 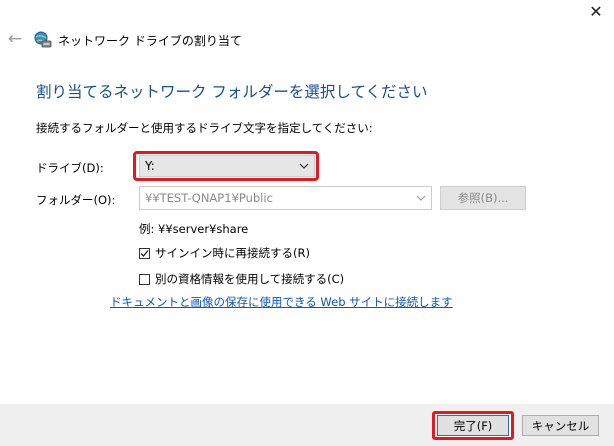 What do you see at coordinates (209, 198) in the screenshot?
I see `folder-path-value: ¥¥TEST-QNAP1¥Public` at bounding box center [209, 198].